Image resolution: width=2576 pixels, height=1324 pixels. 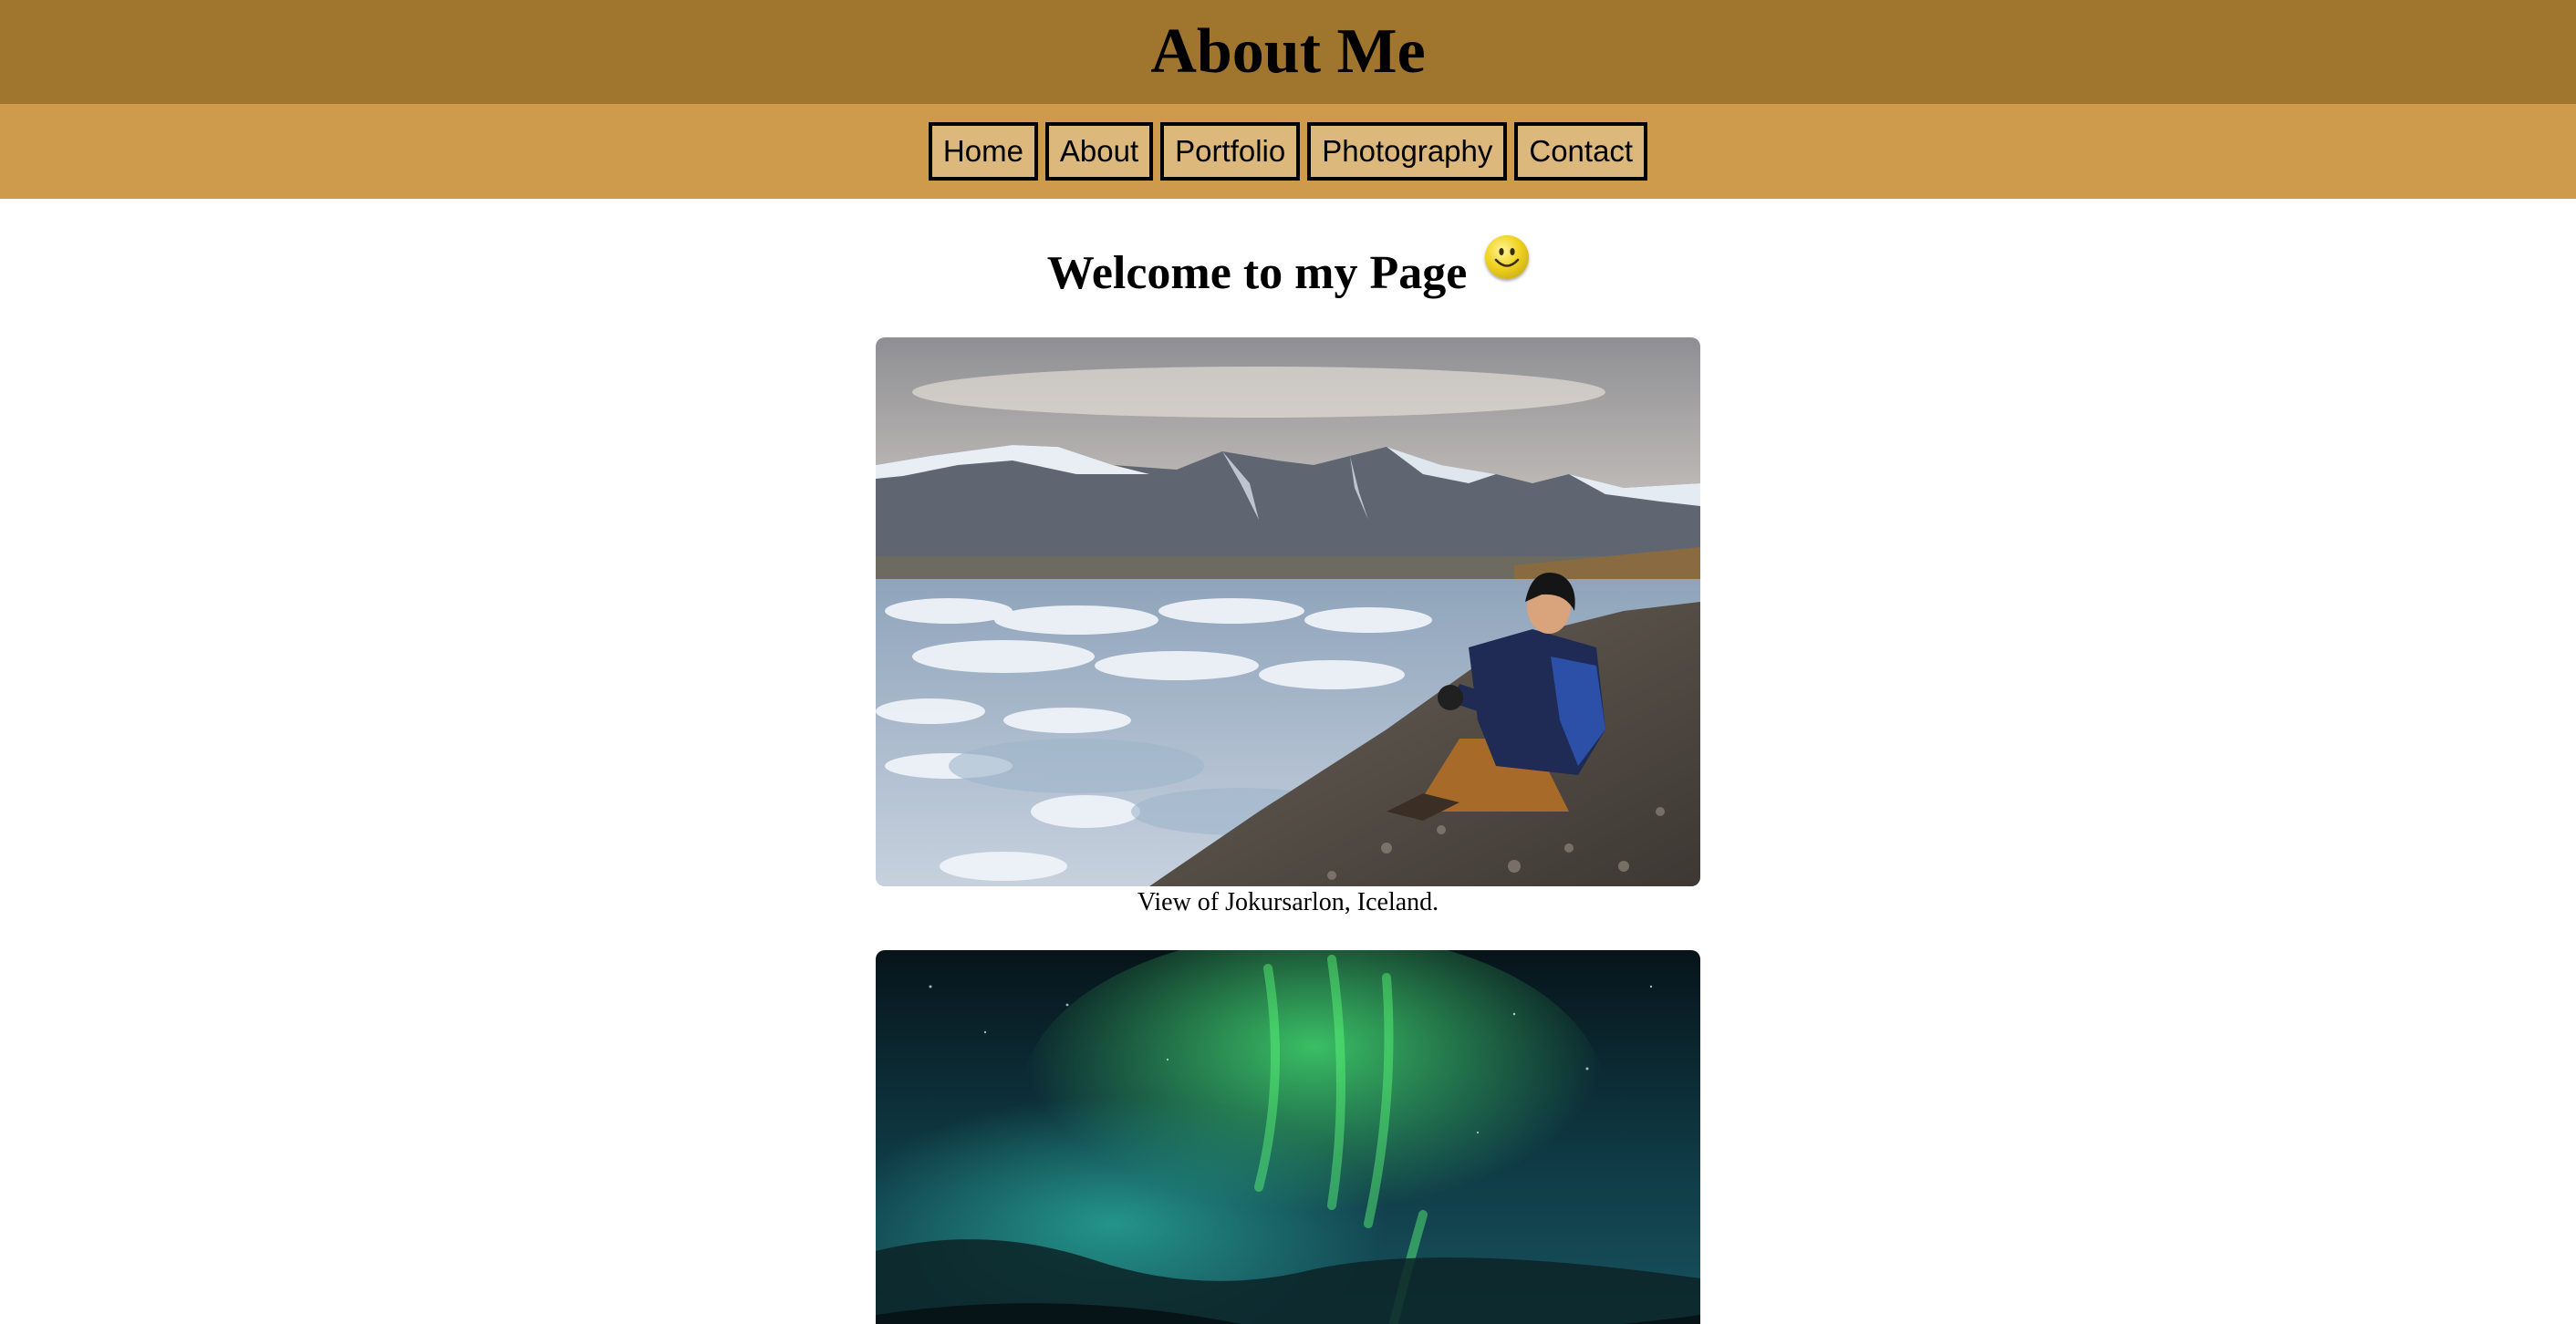 What do you see at coordinates (1288, 612) in the screenshot?
I see `glacier-lagoon-photo` at bounding box center [1288, 612].